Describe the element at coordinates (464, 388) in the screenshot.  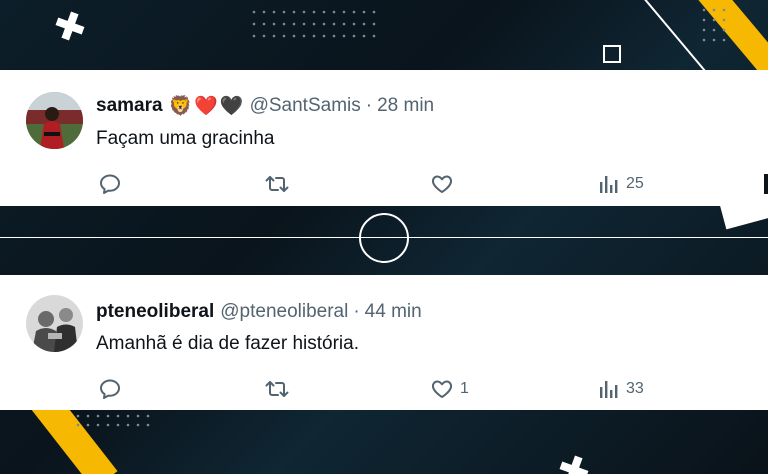
I see `like-count: 1` at that location.